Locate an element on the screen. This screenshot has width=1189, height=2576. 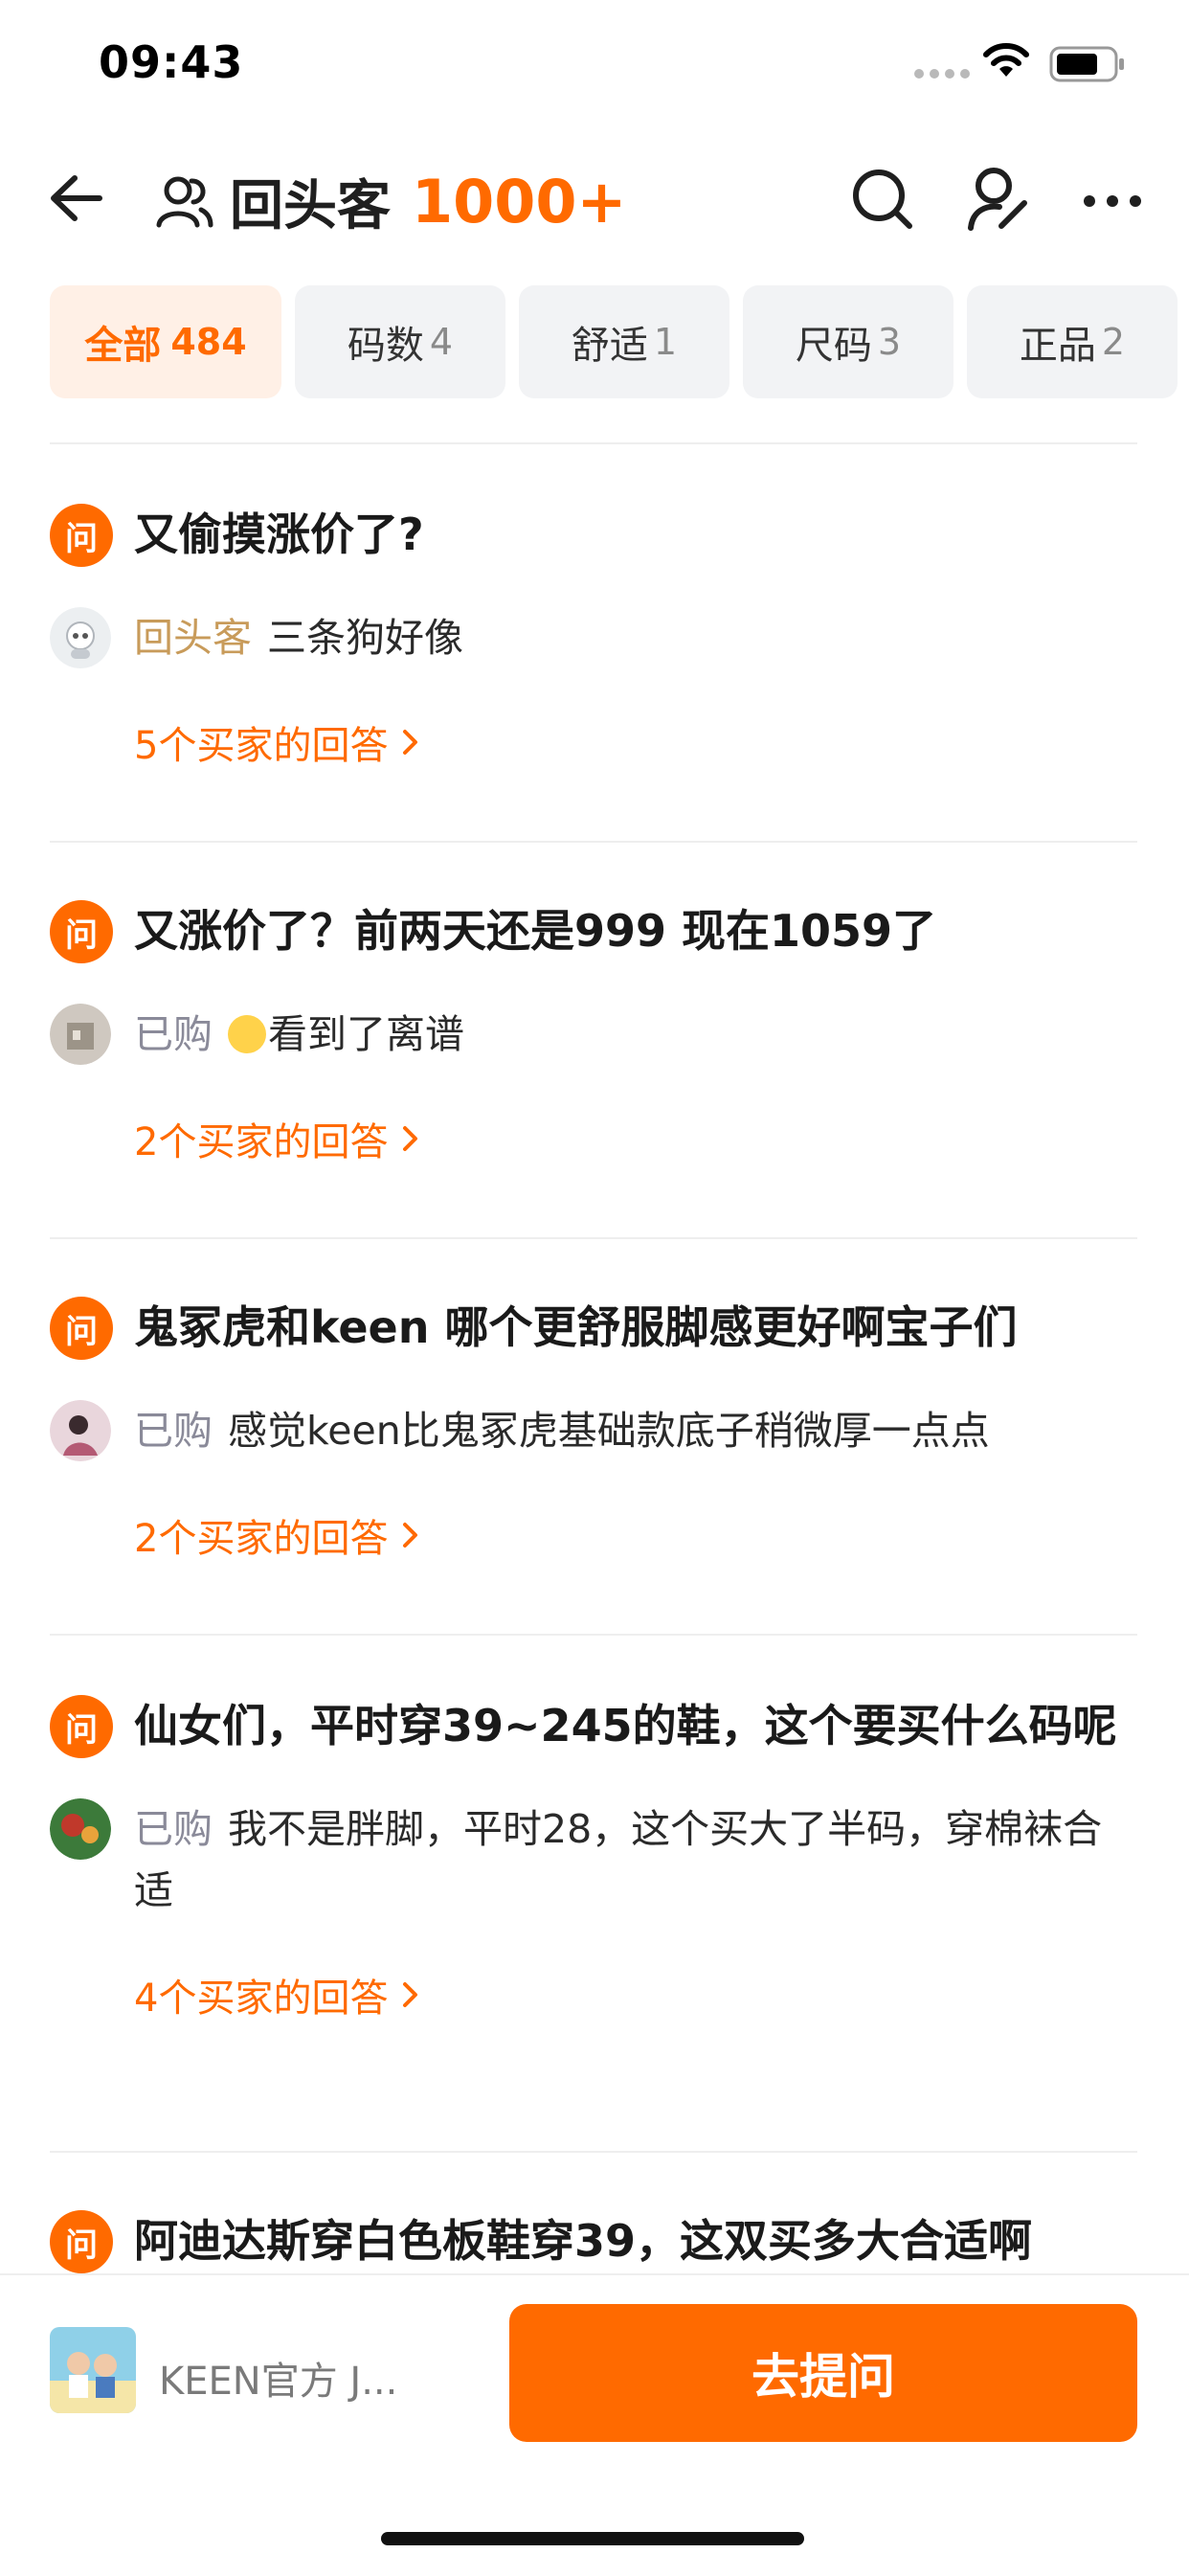
wifi-icon is located at coordinates (1006, 60).